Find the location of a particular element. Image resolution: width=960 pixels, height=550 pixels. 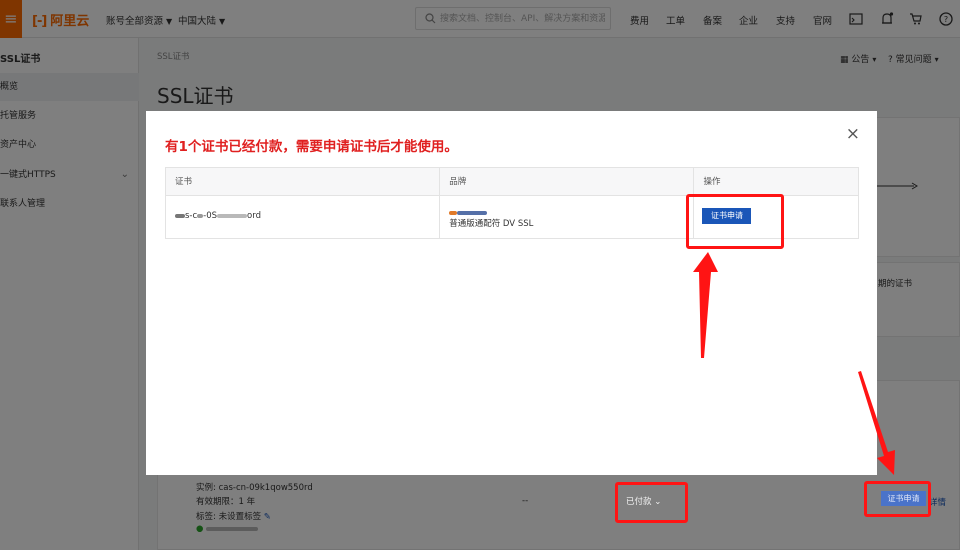

arrow-down-icon is located at coordinates (876, 423).